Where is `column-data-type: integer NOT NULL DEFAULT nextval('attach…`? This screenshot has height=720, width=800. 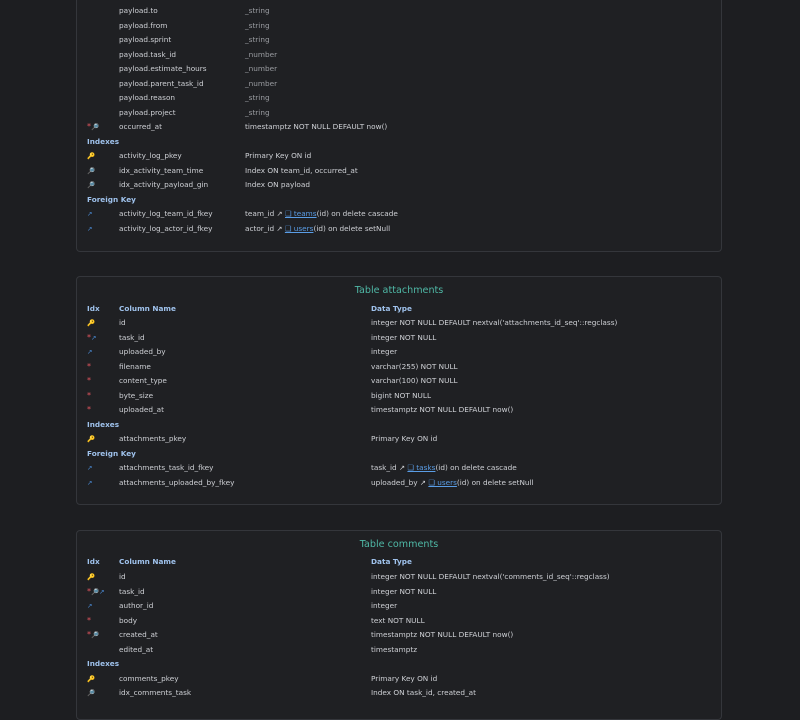
column-data-type: integer NOT NULL DEFAULT nextval('attach… is located at coordinates (494, 322).